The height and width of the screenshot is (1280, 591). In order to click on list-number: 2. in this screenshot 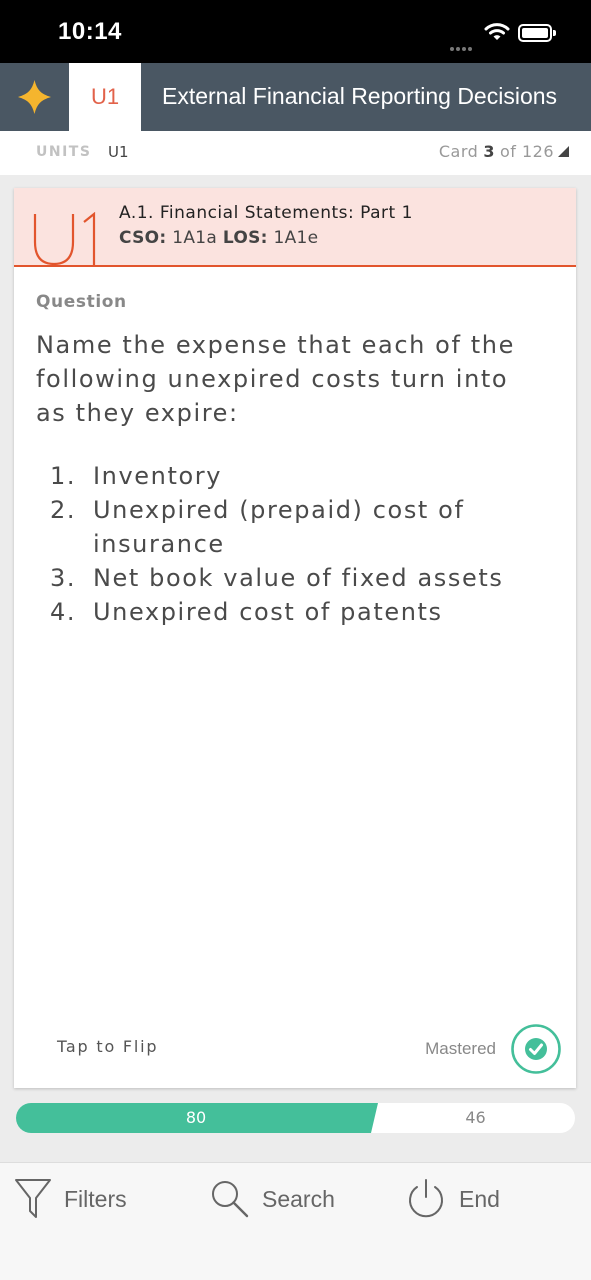, I will do `click(63, 510)`.